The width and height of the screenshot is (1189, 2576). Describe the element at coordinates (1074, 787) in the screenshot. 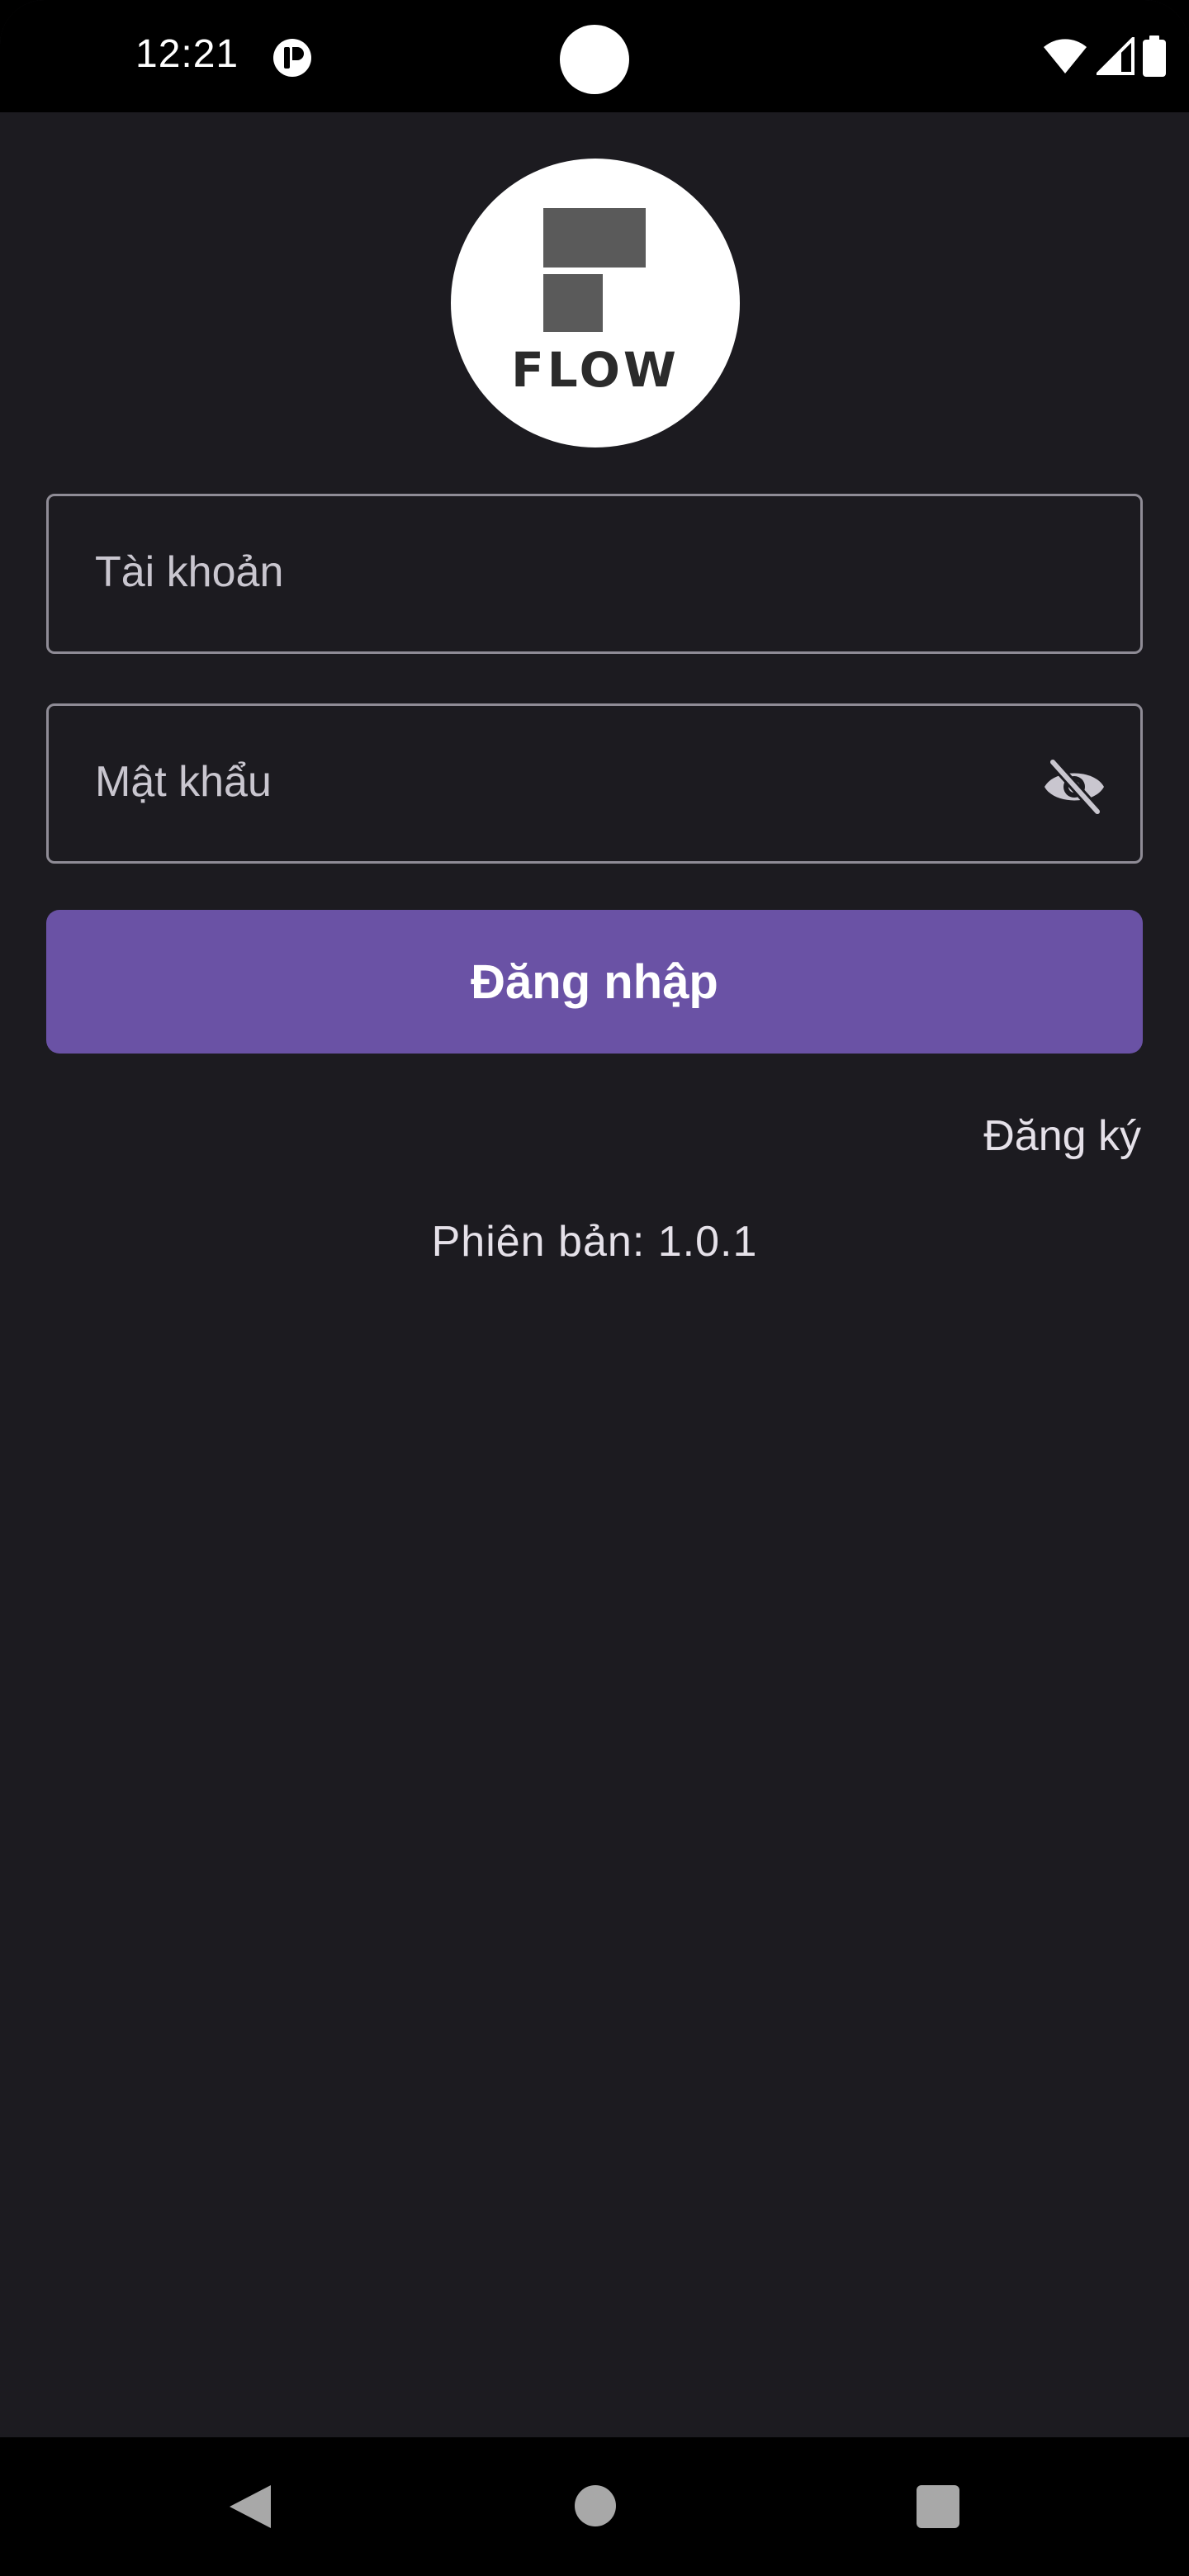

I see `visibility-off-icon` at that location.